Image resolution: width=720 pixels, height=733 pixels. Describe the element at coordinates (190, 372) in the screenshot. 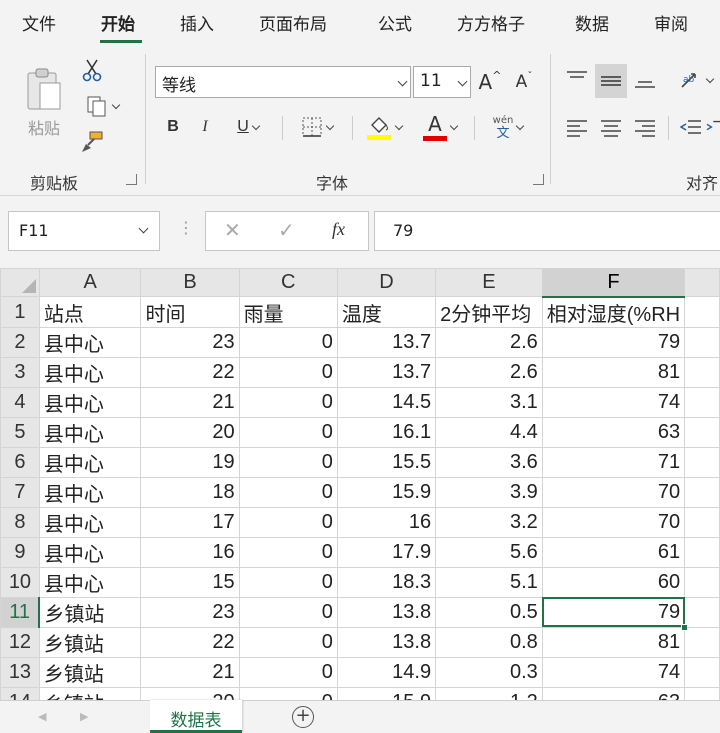

I see `cell: 22` at that location.